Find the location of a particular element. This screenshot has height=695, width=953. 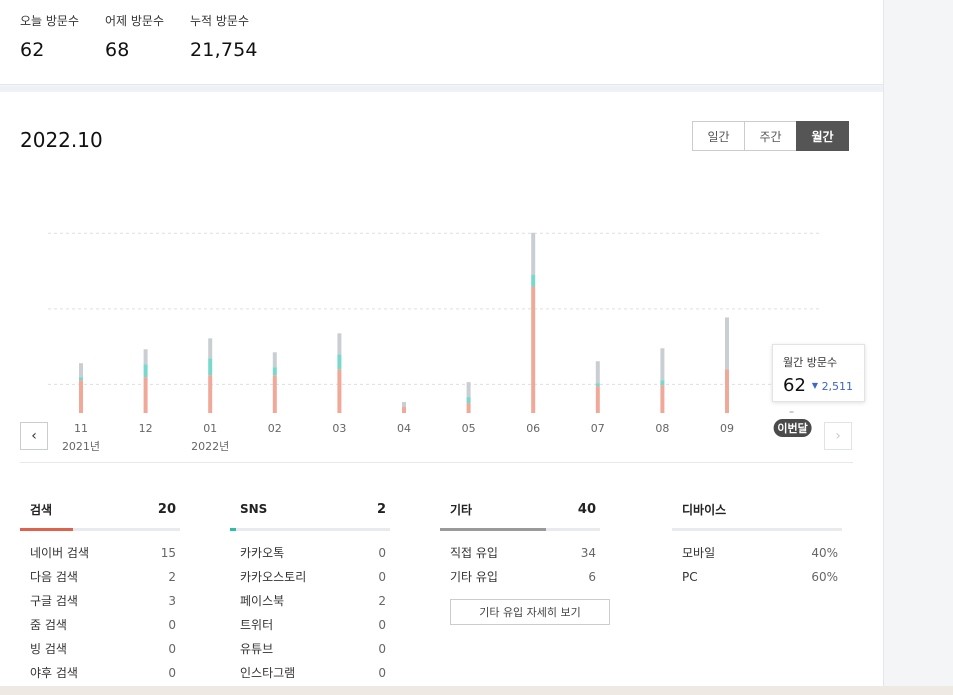

search-item-label: 네이버 검색 is located at coordinates (60, 553).